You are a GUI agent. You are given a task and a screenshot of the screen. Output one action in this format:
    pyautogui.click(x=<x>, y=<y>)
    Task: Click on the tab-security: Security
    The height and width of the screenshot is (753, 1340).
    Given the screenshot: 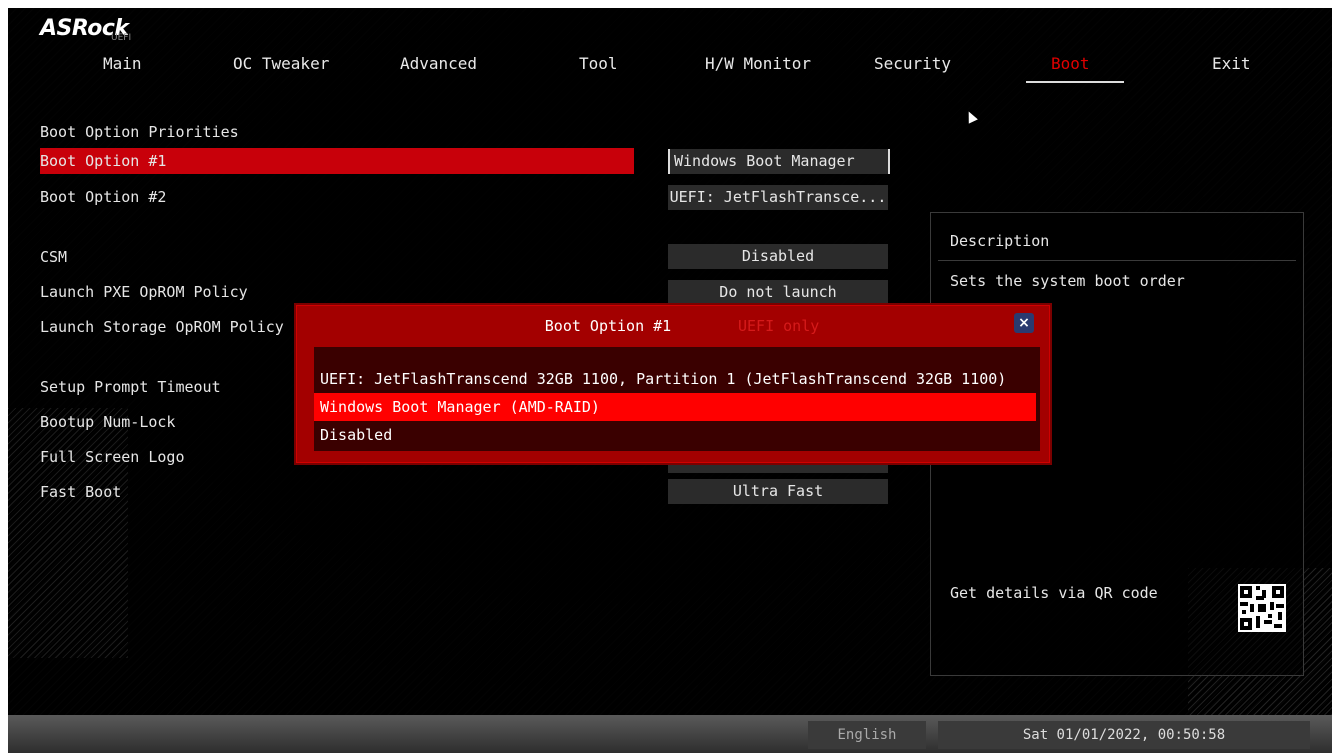 What is the action you would take?
    pyautogui.click(x=912, y=63)
    